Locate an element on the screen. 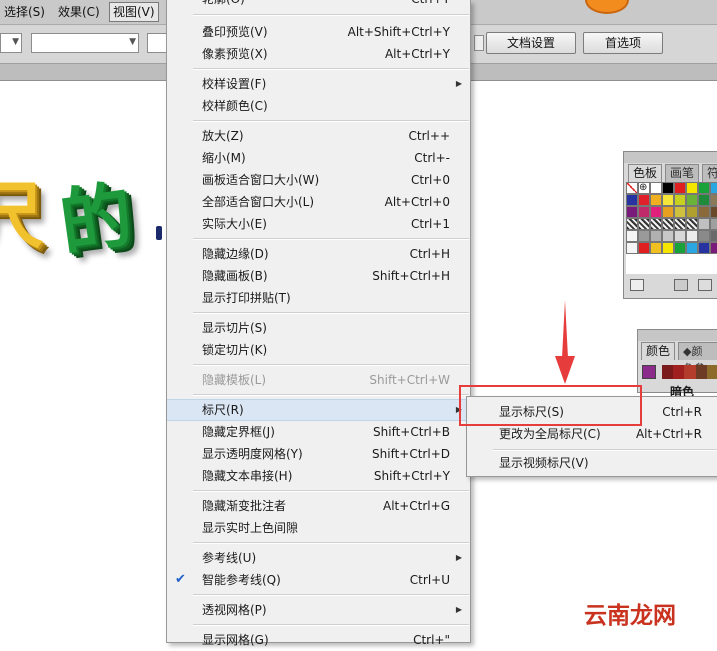 Image resolution: width=717 pixels, height=651 pixels. menu-item-隐藏渐变批注者: 隐藏渐变批注者 Alt+Ctrl+G is located at coordinates (318, 506).